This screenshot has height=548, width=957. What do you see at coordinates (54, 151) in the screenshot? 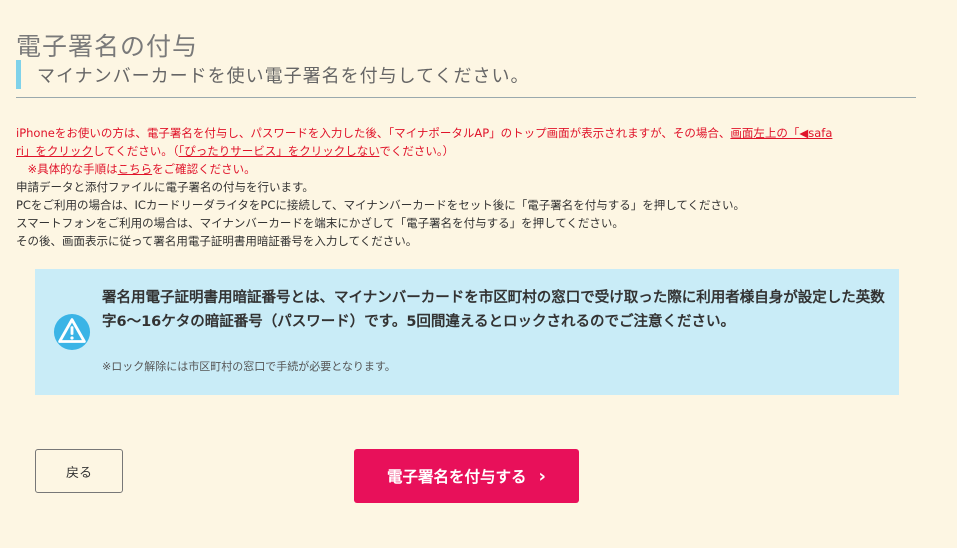
I see `safari-back-link-cont: ri」をクリック` at bounding box center [54, 151].